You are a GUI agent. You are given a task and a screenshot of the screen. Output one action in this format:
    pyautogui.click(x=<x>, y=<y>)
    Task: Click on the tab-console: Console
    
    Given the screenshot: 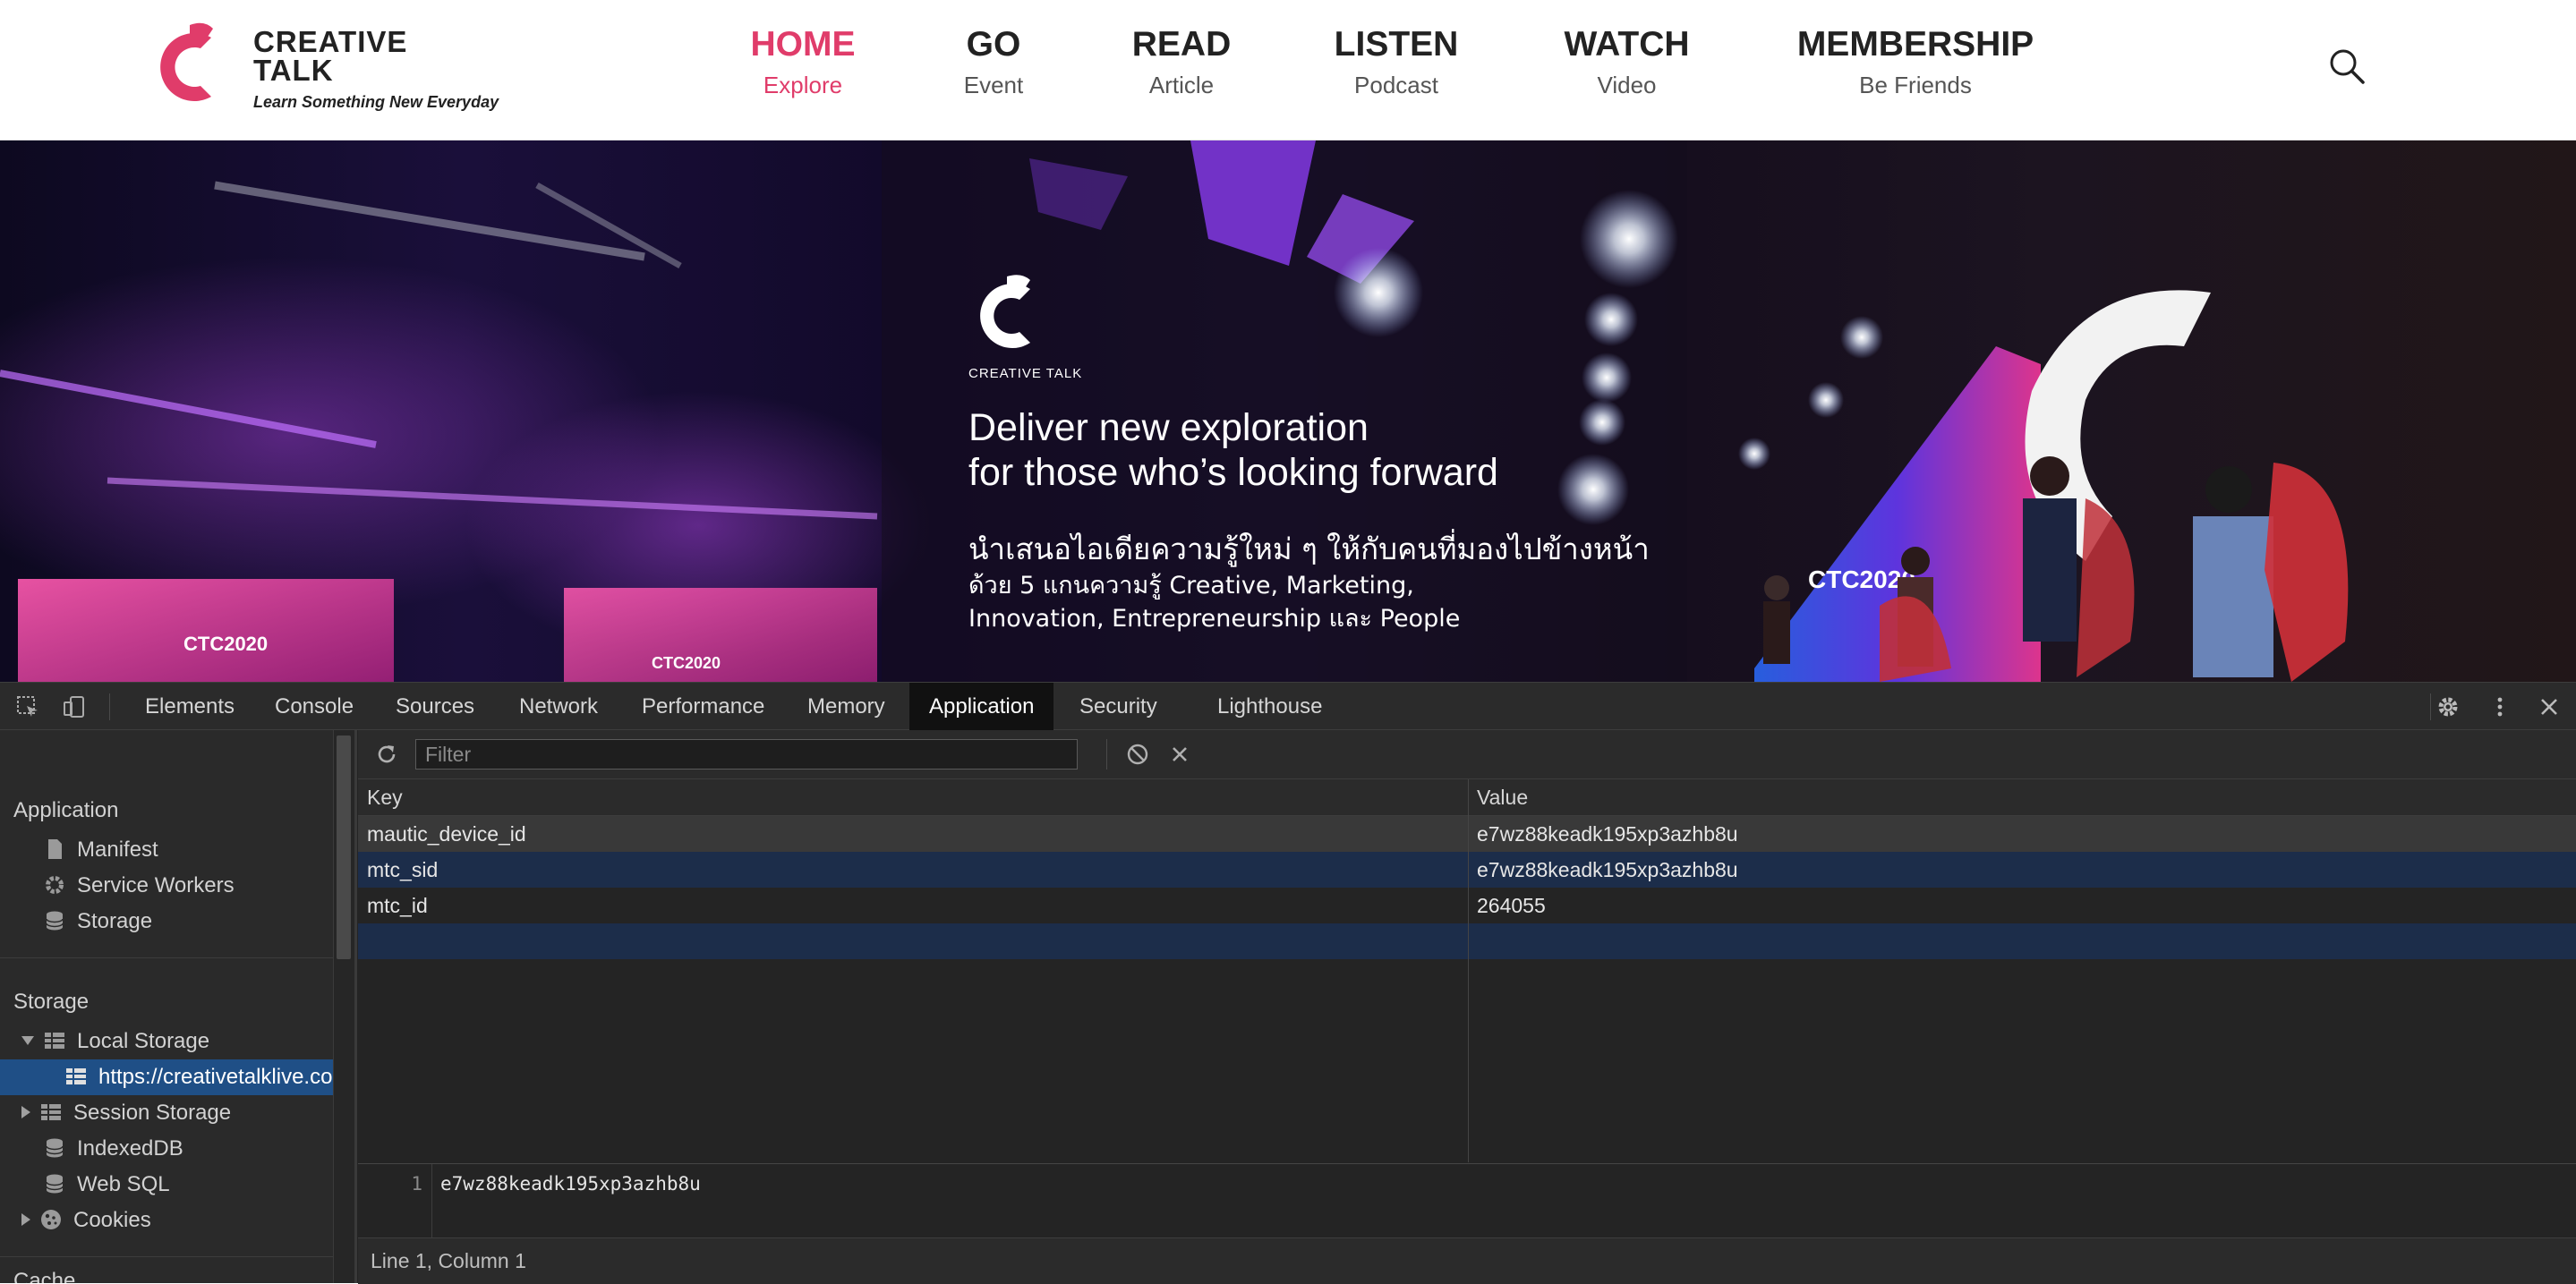 What is the action you would take?
    pyautogui.click(x=314, y=706)
    